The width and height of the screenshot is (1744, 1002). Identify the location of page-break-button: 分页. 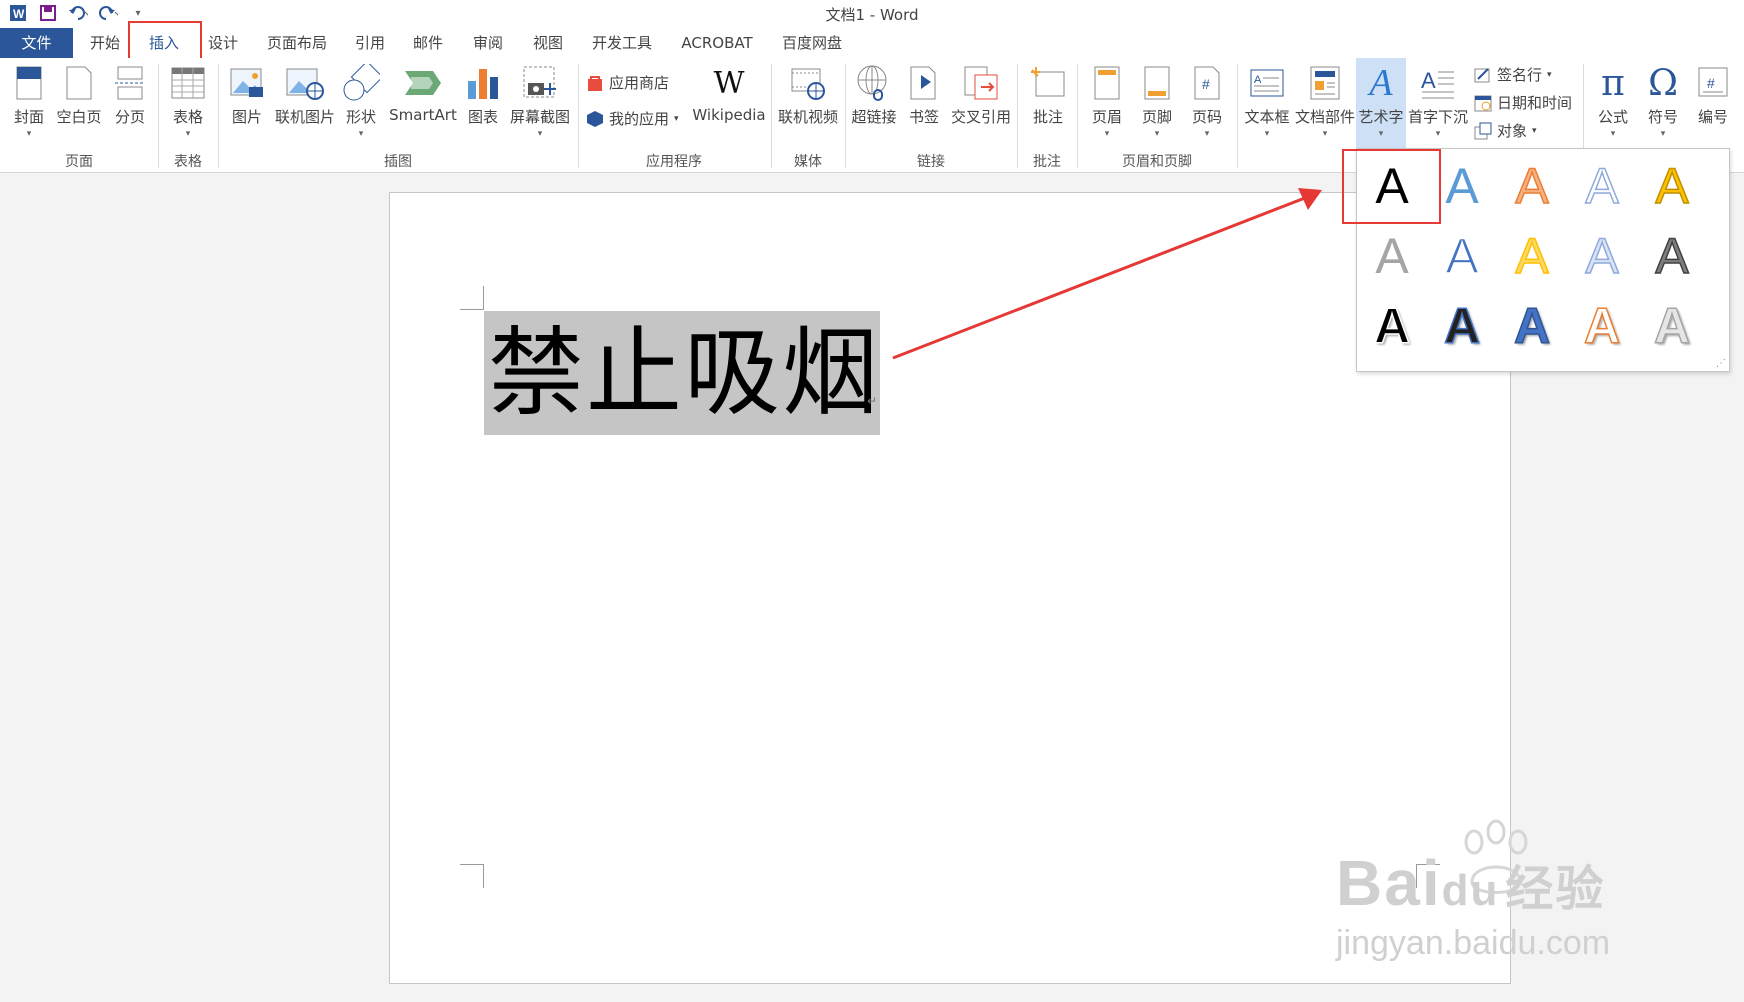
(130, 94).